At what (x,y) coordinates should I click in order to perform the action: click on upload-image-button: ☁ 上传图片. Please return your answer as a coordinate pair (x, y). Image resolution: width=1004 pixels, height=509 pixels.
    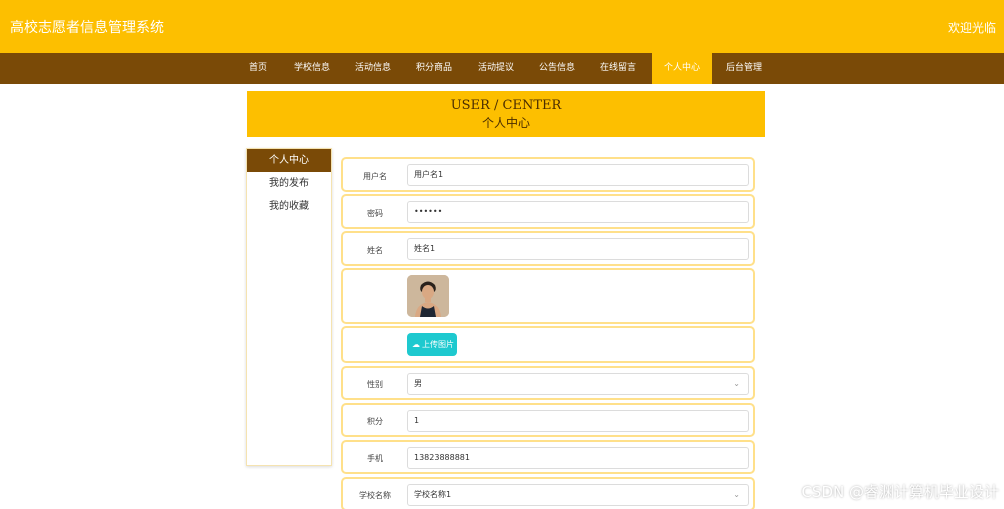
    Looking at the image, I should click on (432, 344).